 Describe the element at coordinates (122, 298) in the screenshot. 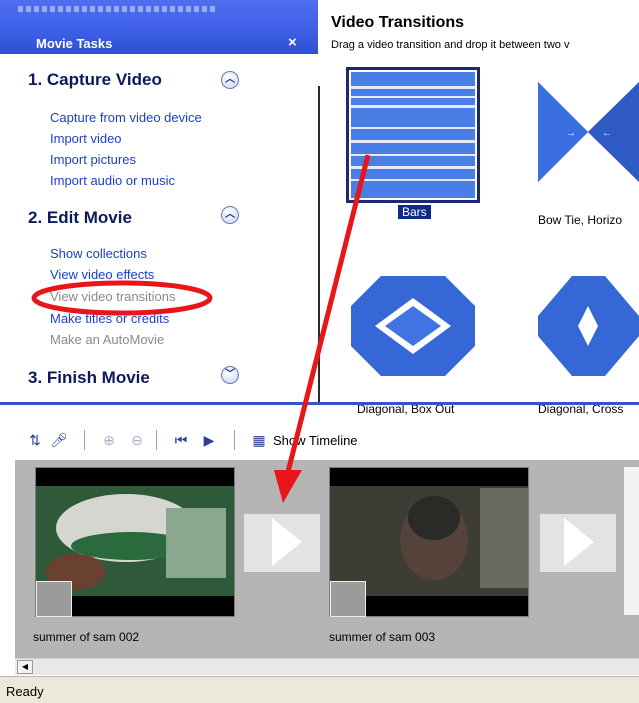

I see `highlight-ellipse` at that location.